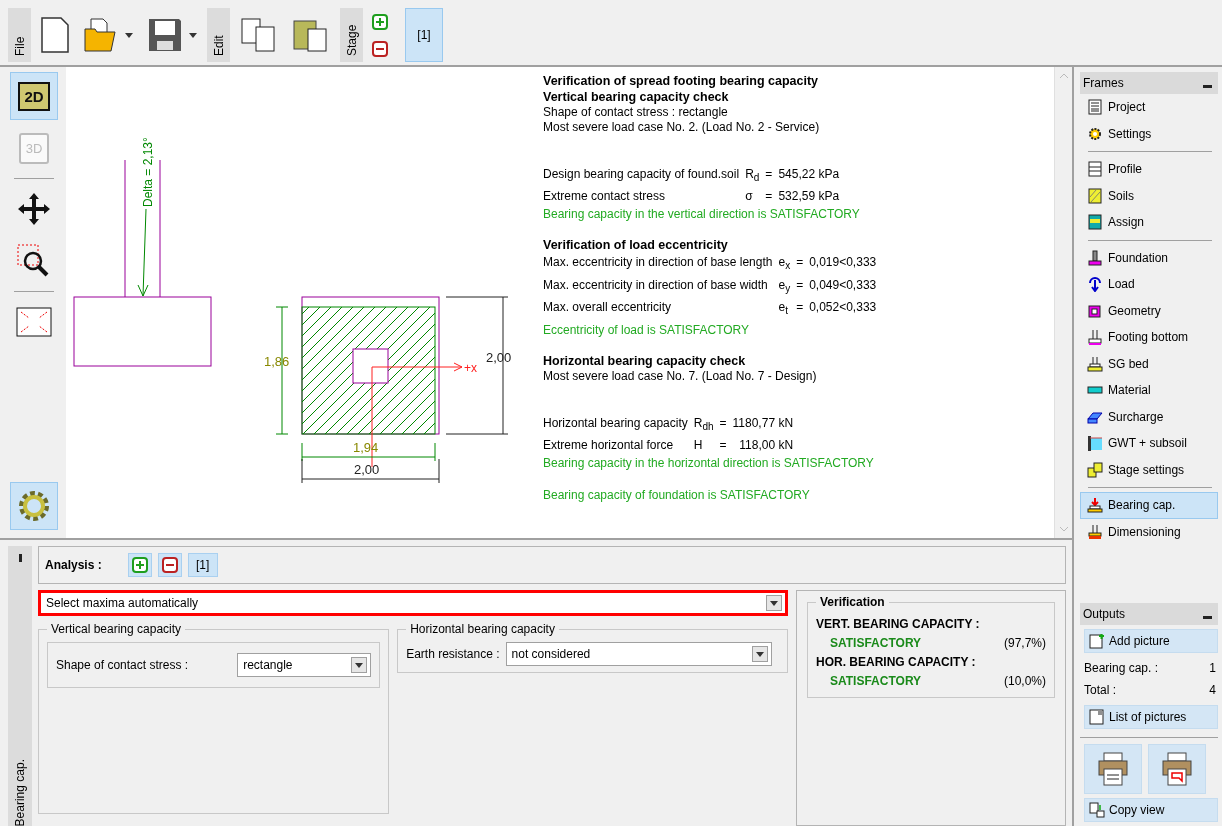 The width and height of the screenshot is (1222, 826). What do you see at coordinates (1149, 505) in the screenshot?
I see `frame-item: Bearing cap.` at bounding box center [1149, 505].